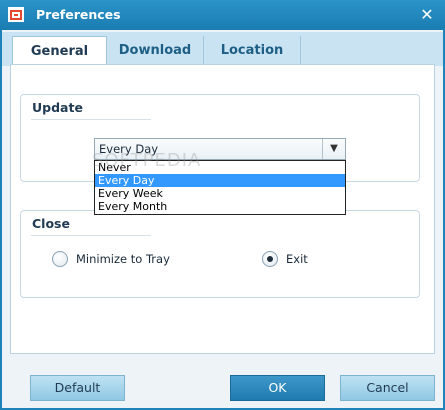 Image resolution: width=445 pixels, height=410 pixels. Describe the element at coordinates (220, 193) in the screenshot. I see `option-every-week: Every Week` at that location.